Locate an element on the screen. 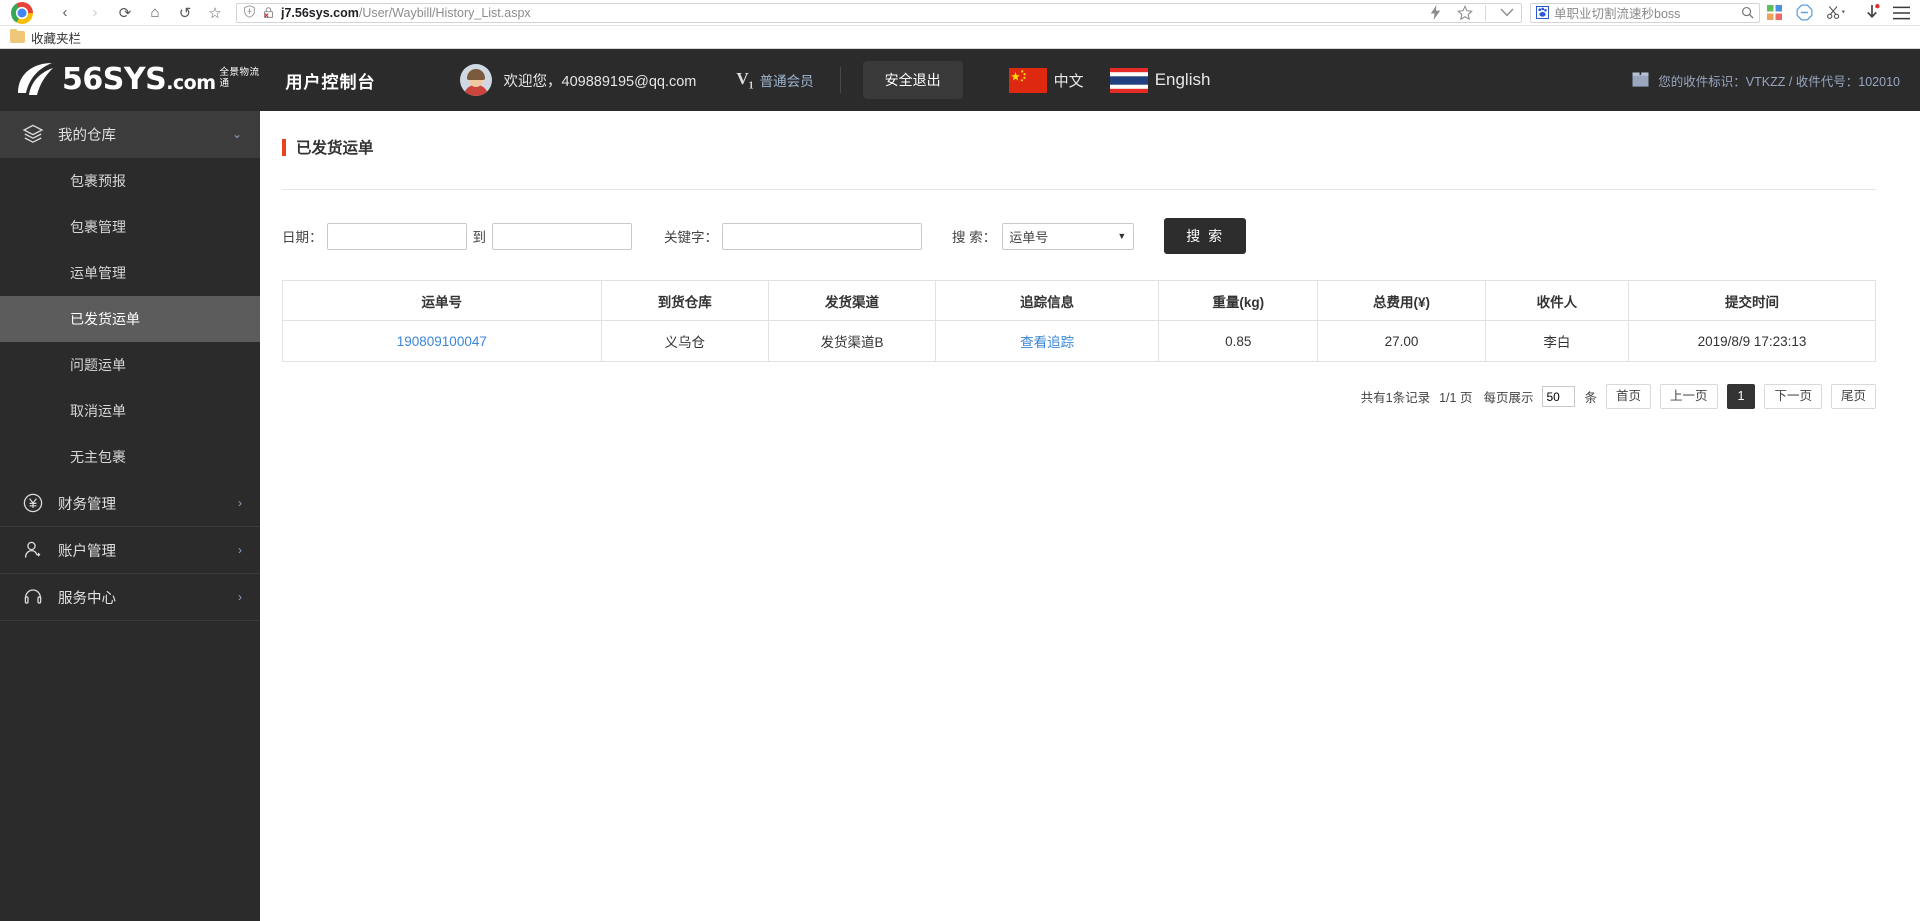  last-page-button: 尾页 is located at coordinates (1853, 396).